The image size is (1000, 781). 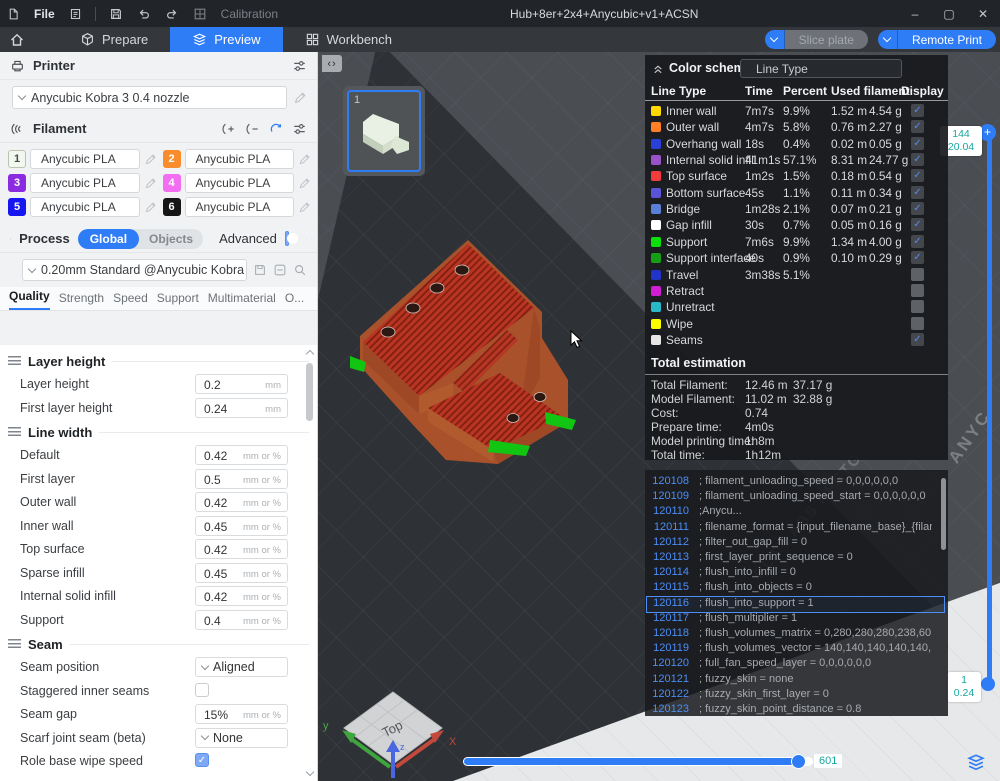 What do you see at coordinates (299, 129) in the screenshot?
I see `filament-settings-icon` at bounding box center [299, 129].